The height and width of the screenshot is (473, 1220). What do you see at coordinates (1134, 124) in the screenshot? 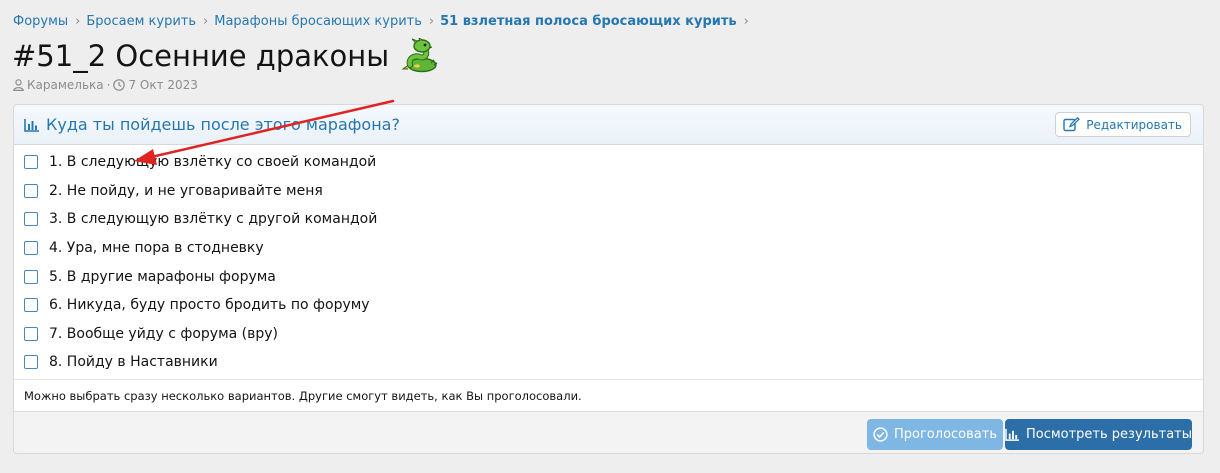
I see `edit-poll-label: Редактировать` at bounding box center [1134, 124].